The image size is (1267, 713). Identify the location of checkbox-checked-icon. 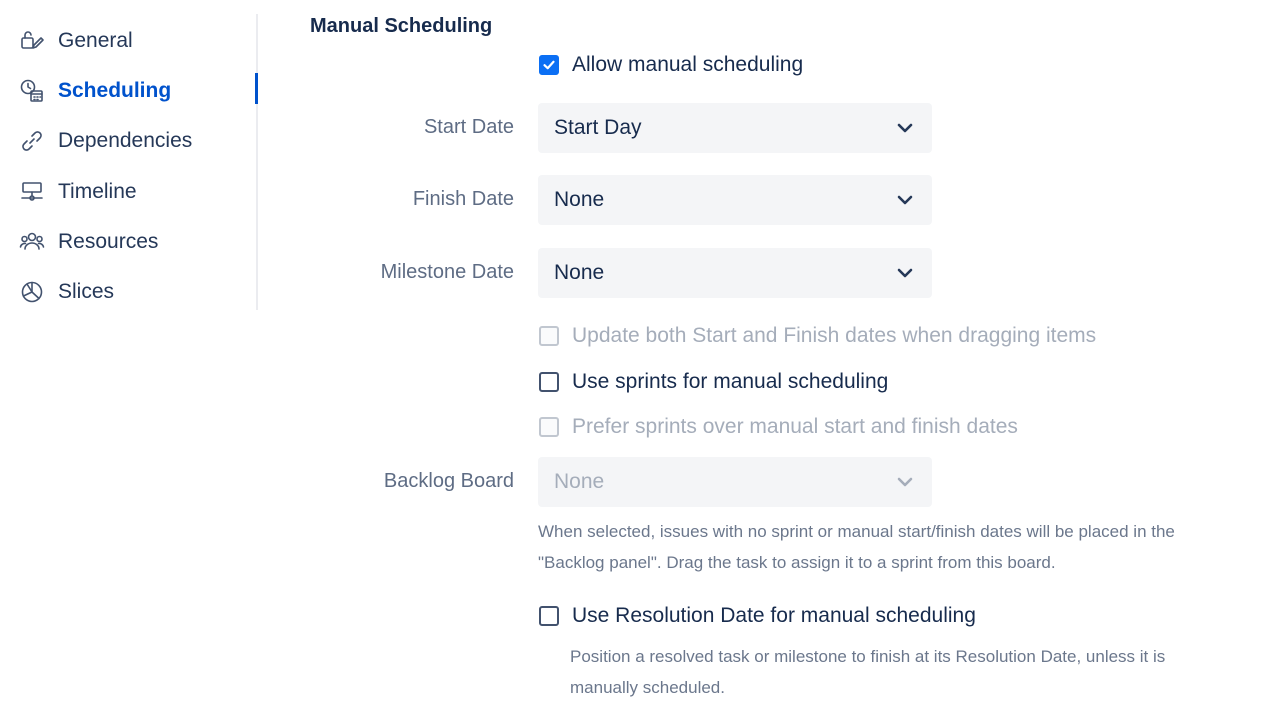
(549, 65).